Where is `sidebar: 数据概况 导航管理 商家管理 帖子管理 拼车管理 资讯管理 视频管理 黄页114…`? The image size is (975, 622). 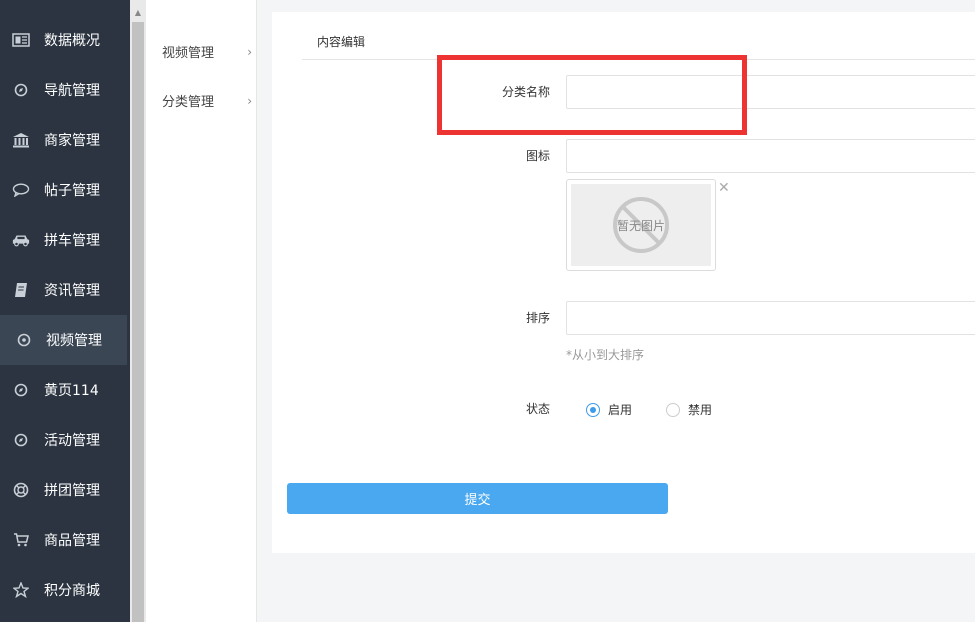
sidebar: 数据概况 导航管理 商家管理 帖子管理 拼车管理 资讯管理 视频管理 黄页114… is located at coordinates (65, 311).